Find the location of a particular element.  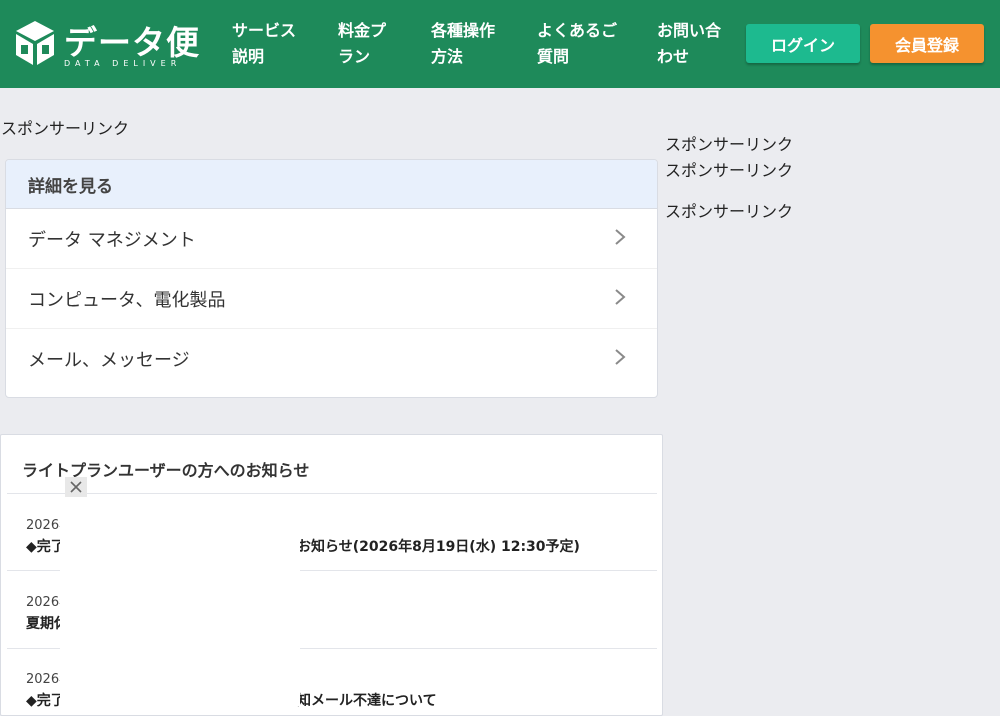

detail-item-data-management: データ マネジメント is located at coordinates (331, 239).